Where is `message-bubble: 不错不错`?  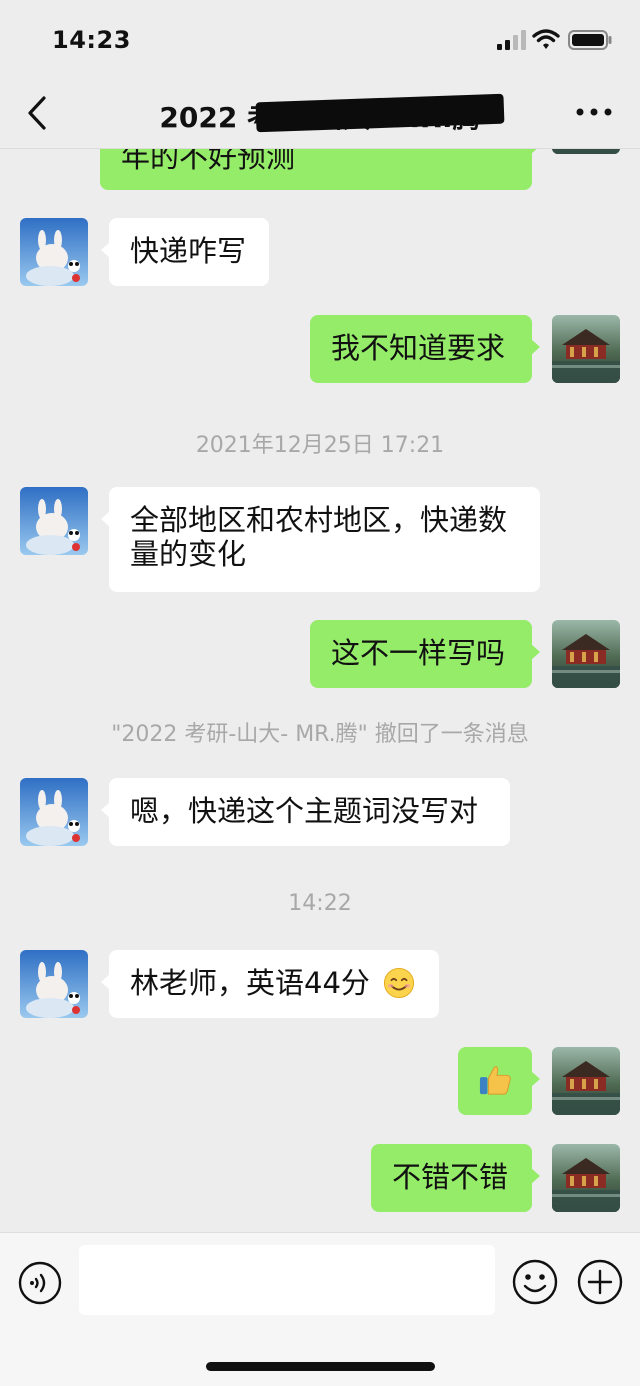
message-bubble: 不错不错 is located at coordinates (455, 1178).